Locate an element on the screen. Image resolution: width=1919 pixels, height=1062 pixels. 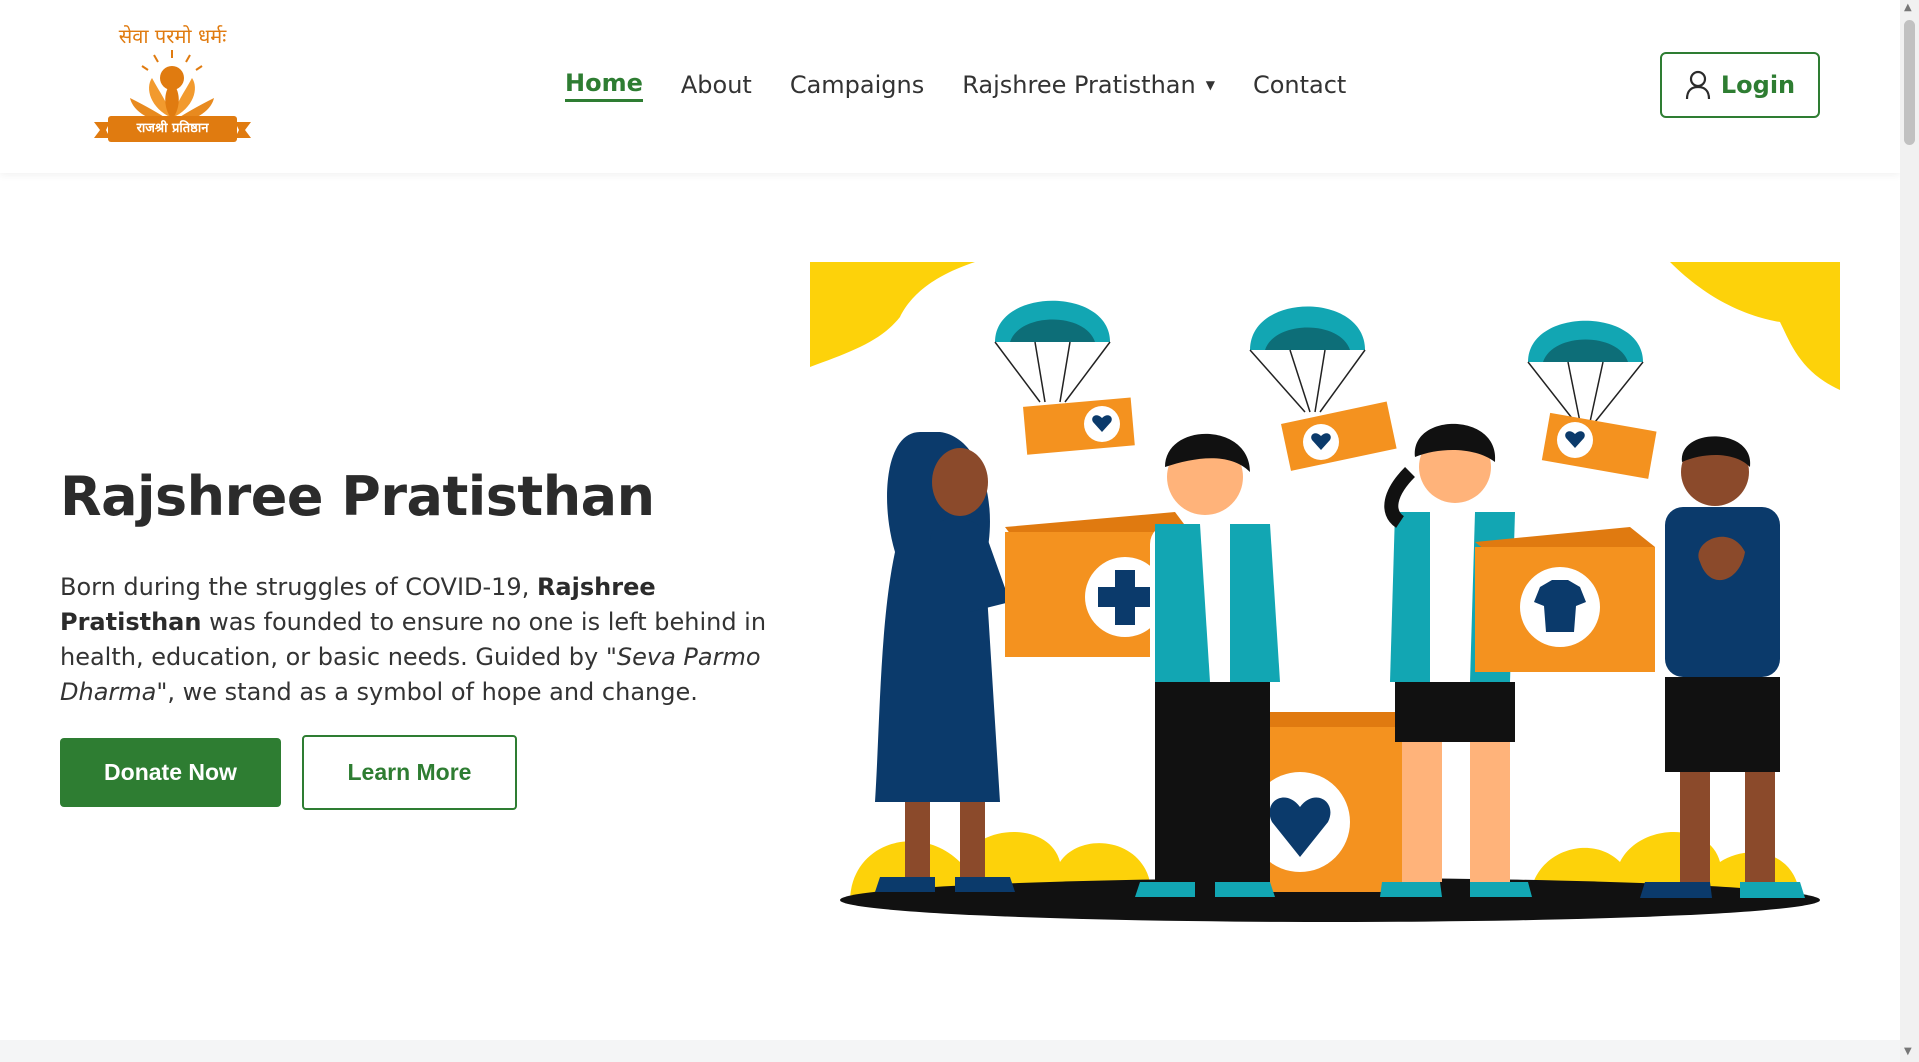
nav-about-label: About is located at coordinates (716, 85).